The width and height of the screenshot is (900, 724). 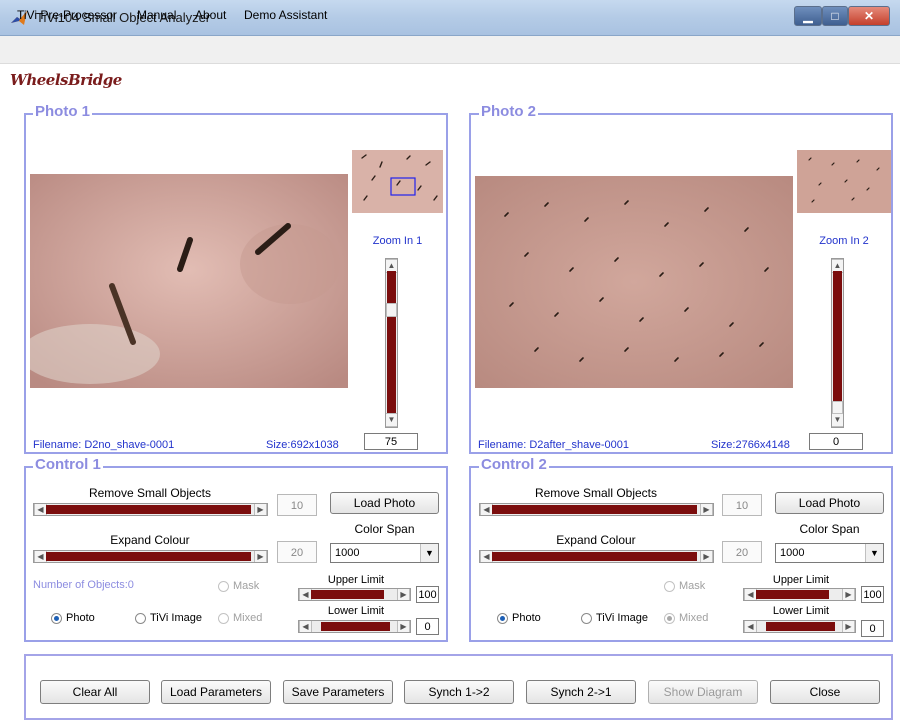 What do you see at coordinates (67, 15) in the screenshot?
I see `menu-tivi-preprocessor: TiVi Pre-Processor` at bounding box center [67, 15].